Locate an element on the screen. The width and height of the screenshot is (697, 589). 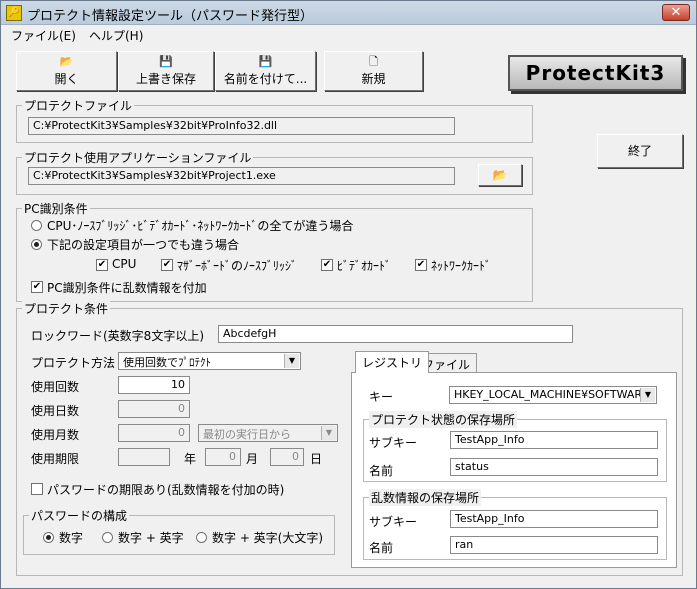
motherboard-checkbox: ✔ is located at coordinates (167, 265).